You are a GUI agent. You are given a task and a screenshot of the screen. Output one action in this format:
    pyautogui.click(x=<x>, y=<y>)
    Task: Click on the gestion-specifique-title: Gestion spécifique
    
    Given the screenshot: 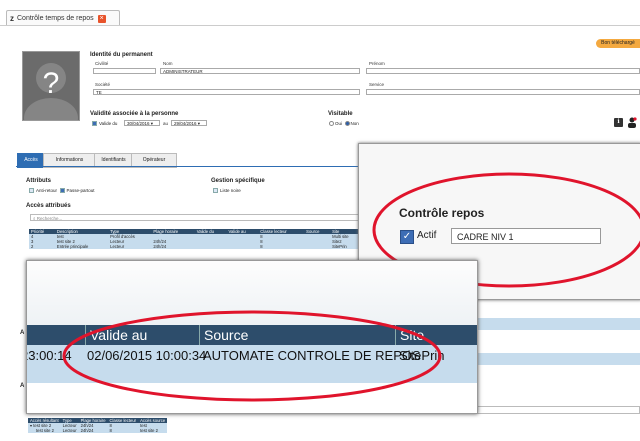 What is the action you would take?
    pyautogui.click(x=238, y=181)
    